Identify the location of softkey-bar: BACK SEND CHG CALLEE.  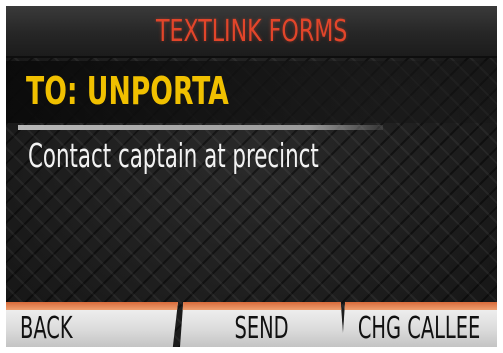
(251, 324).